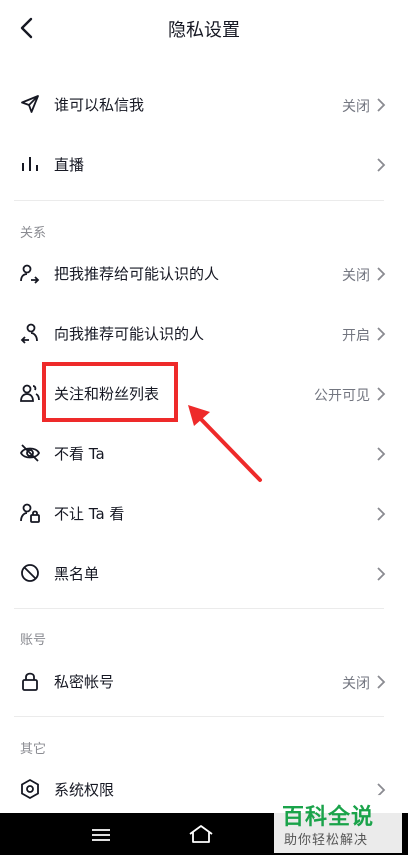 Image resolution: width=408 pixels, height=855 pixels. I want to click on home-icon, so click(201, 834).